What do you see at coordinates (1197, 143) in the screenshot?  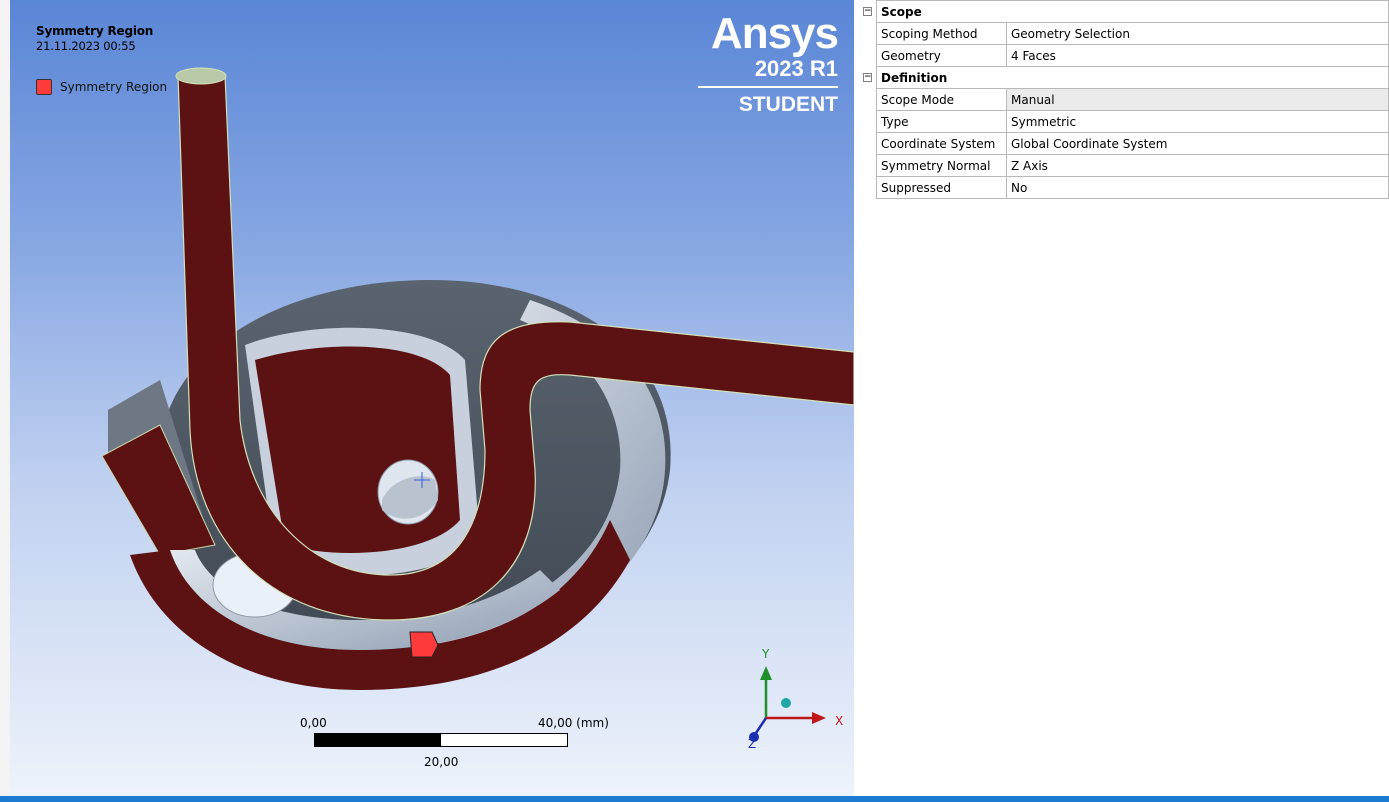 I see `property-value: Global Coordinate System` at bounding box center [1197, 143].